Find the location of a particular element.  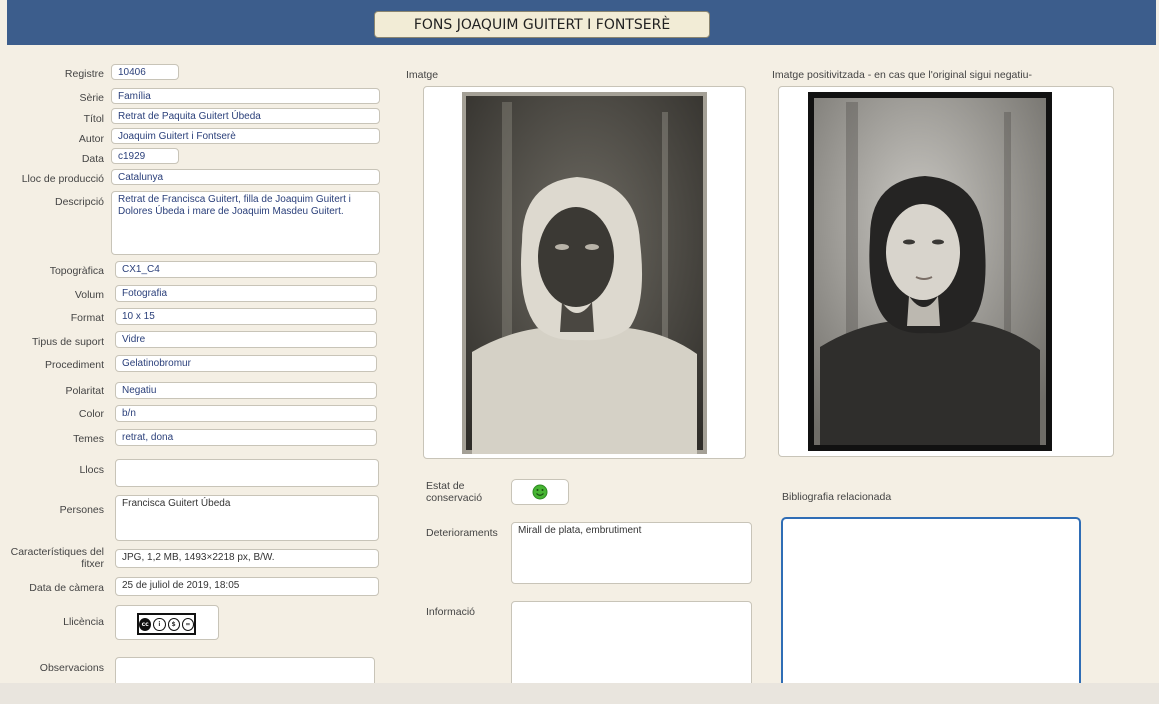

negative-photo is located at coordinates (584, 273).